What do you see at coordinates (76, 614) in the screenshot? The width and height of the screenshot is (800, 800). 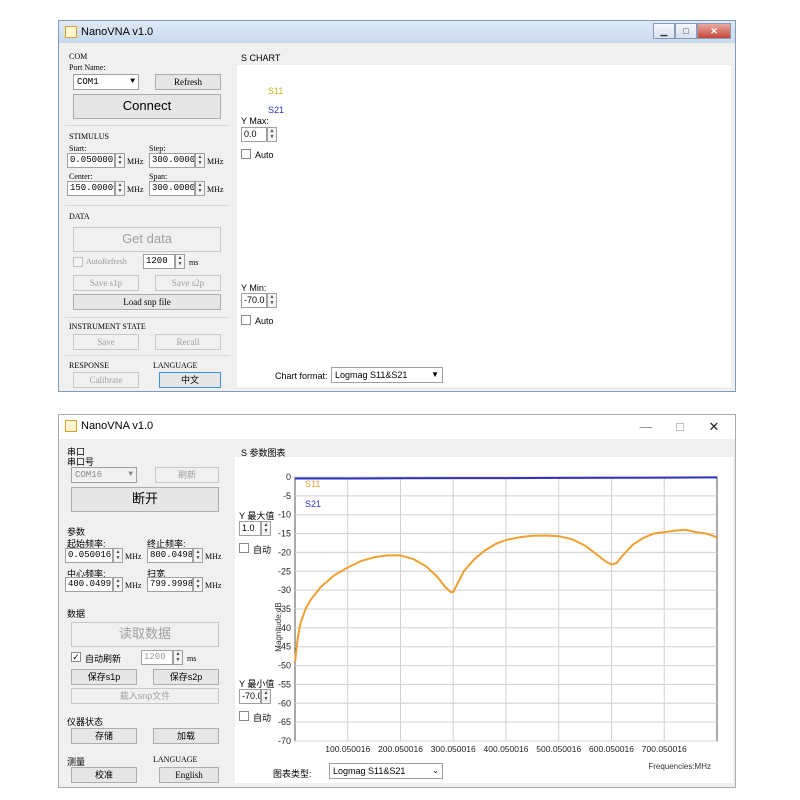 I see `data-group-label: 数据` at bounding box center [76, 614].